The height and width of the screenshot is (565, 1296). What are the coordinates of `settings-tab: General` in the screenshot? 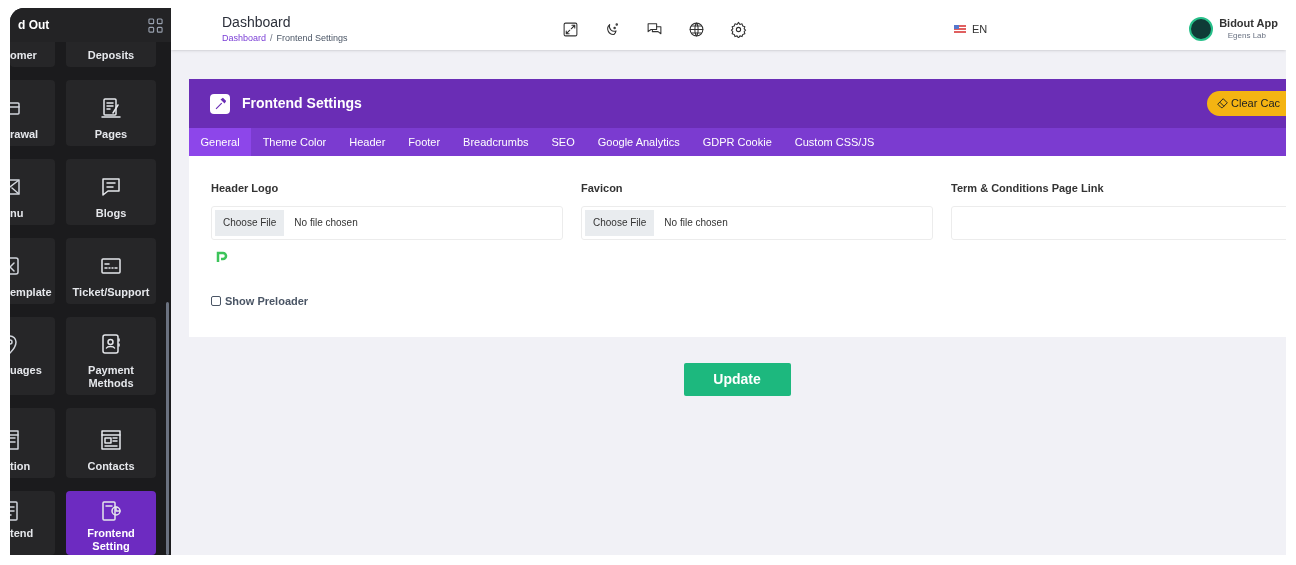 It's located at (220, 142).